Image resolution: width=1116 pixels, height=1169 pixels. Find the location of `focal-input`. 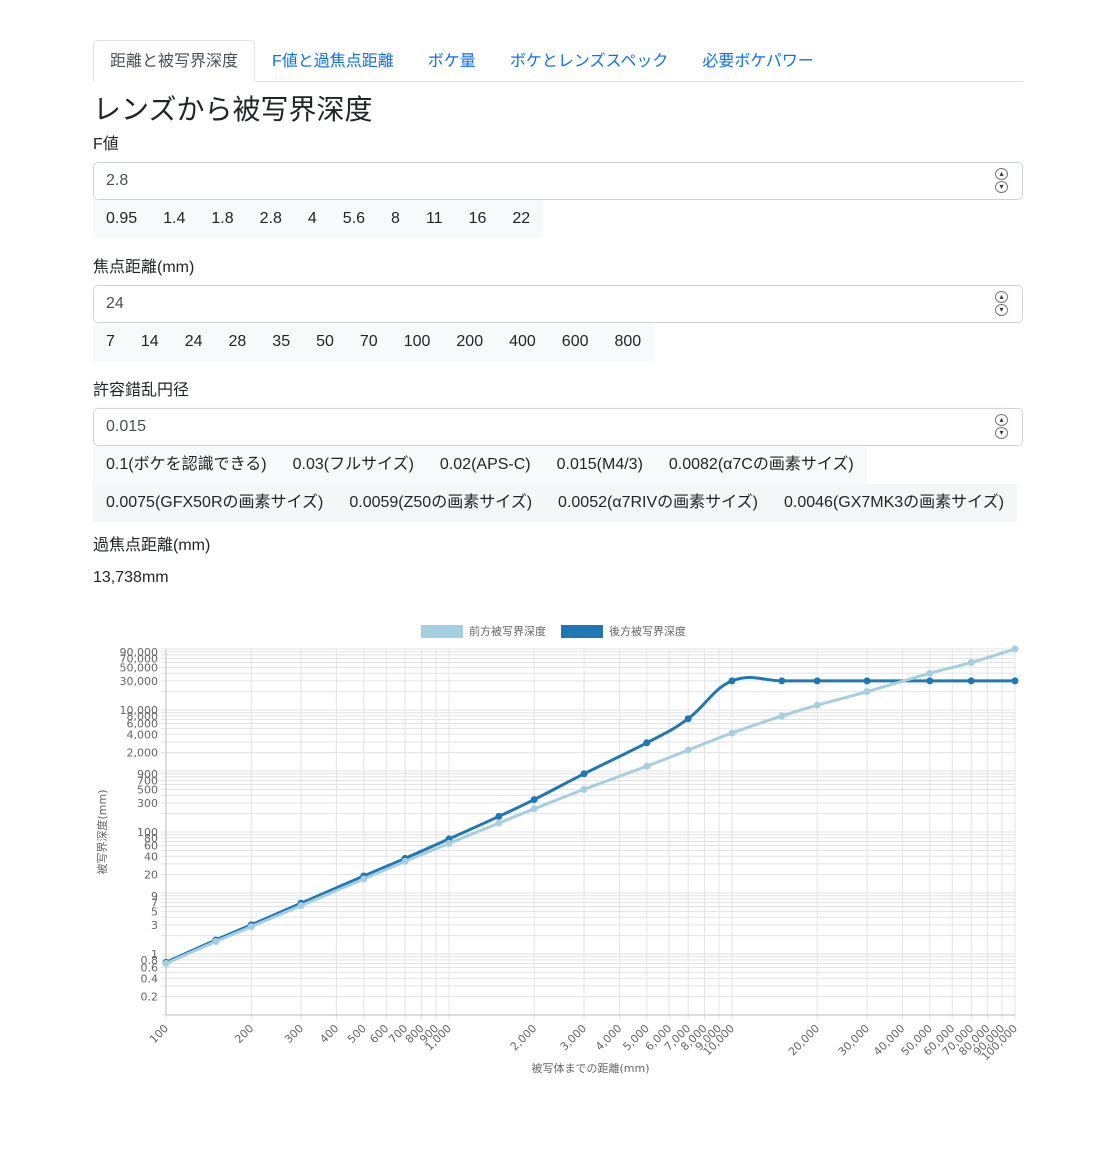

focal-input is located at coordinates (534, 304).